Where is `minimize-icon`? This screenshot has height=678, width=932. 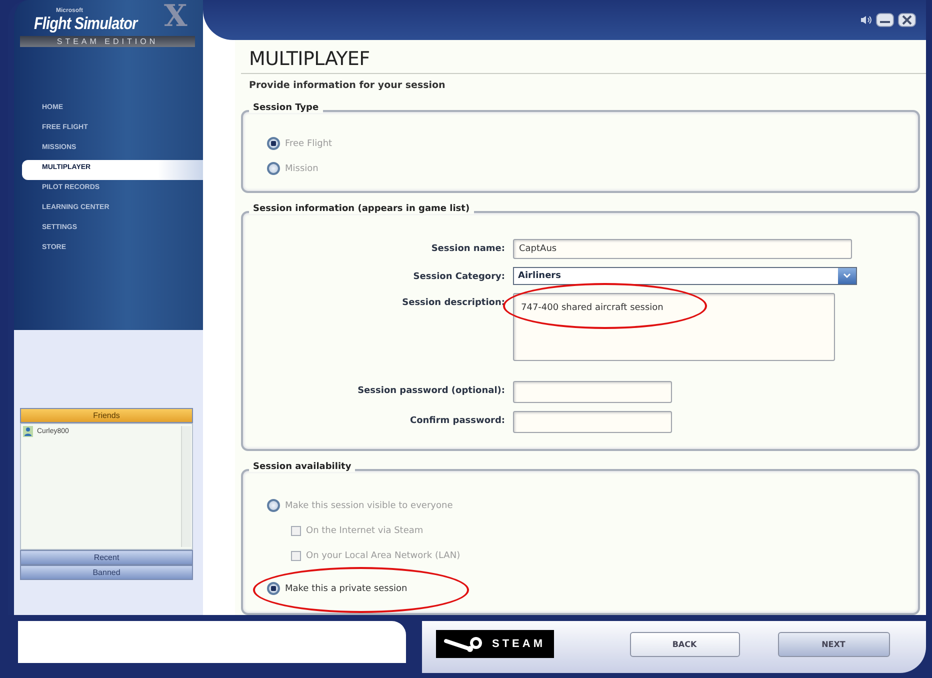
minimize-icon is located at coordinates (885, 20).